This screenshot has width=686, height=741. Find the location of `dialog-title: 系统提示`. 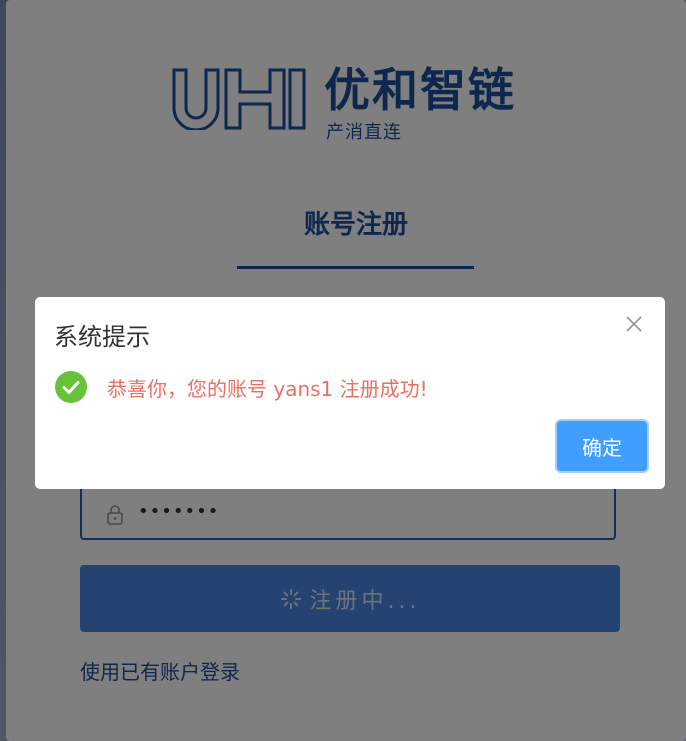

dialog-title: 系统提示 is located at coordinates (102, 337).